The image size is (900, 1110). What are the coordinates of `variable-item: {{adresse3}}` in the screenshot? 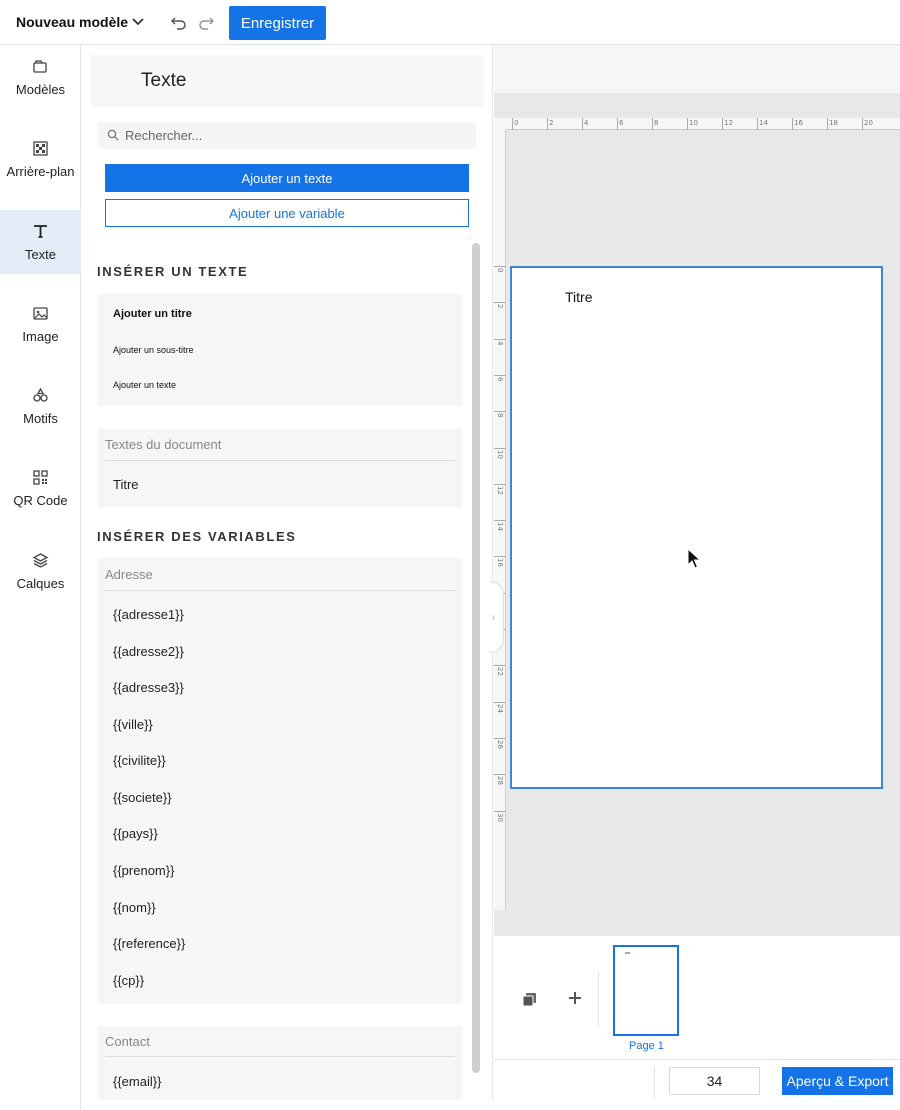 It's located at (148, 687).